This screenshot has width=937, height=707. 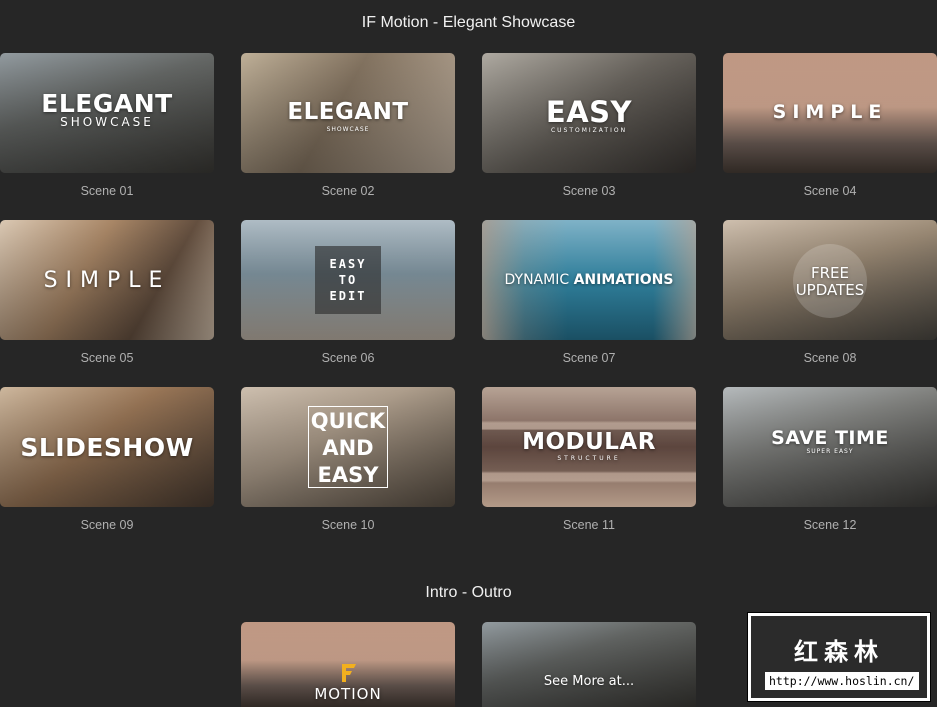 What do you see at coordinates (829, 273) in the screenshot?
I see `overlay-line: FREE` at bounding box center [829, 273].